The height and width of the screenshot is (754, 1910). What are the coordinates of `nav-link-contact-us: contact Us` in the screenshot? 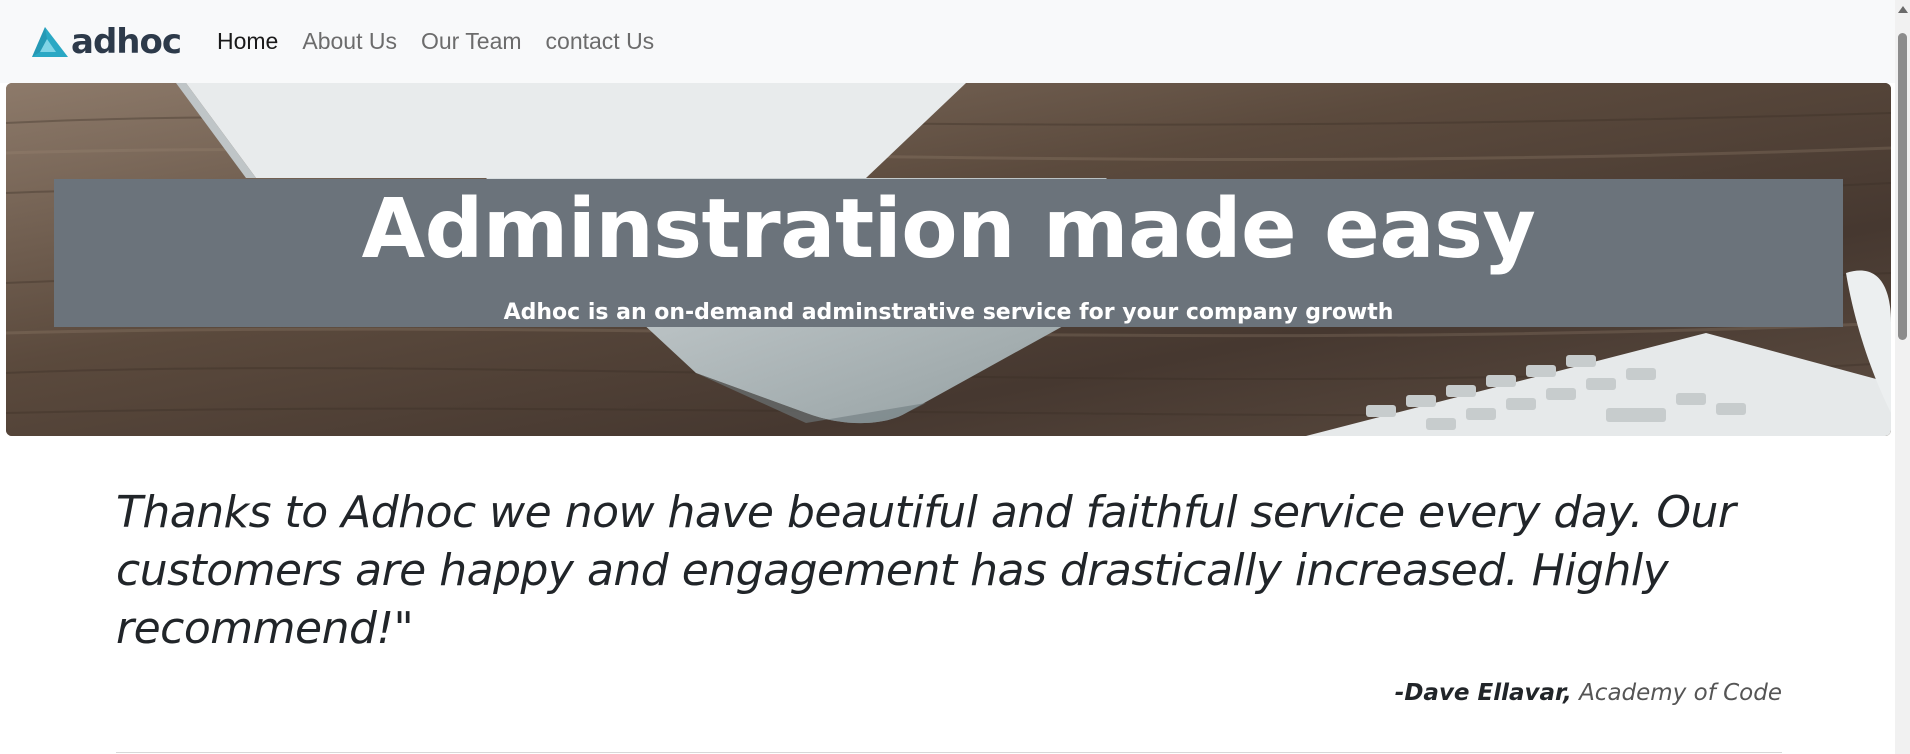 It's located at (600, 41).